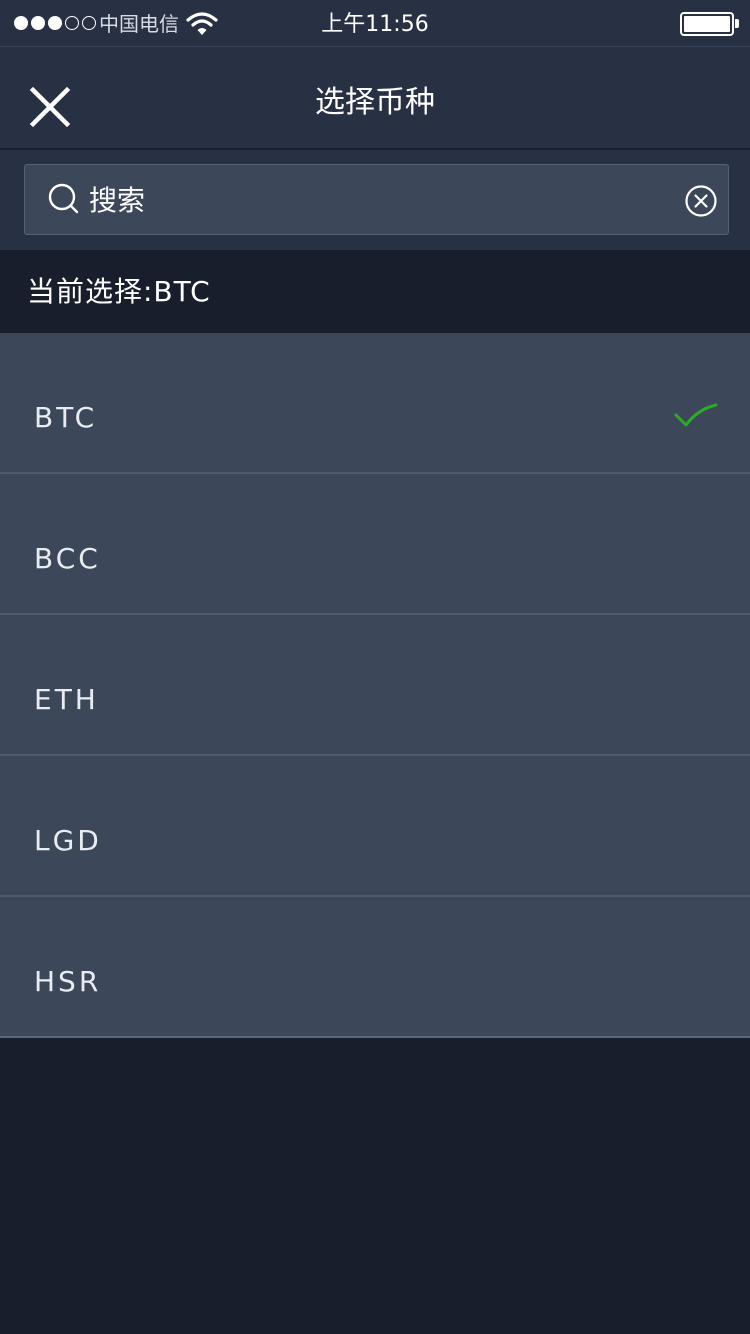 This screenshot has width=750, height=1334. Describe the element at coordinates (375, 826) in the screenshot. I see `coin-item-lgd: LGD` at that location.